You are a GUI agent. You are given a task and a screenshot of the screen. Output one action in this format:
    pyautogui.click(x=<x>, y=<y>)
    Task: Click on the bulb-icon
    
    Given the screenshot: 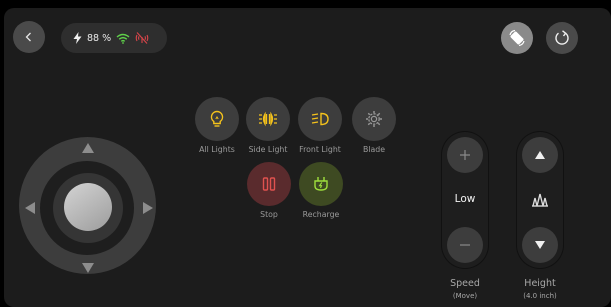 What is the action you would take?
    pyautogui.click(x=217, y=118)
    